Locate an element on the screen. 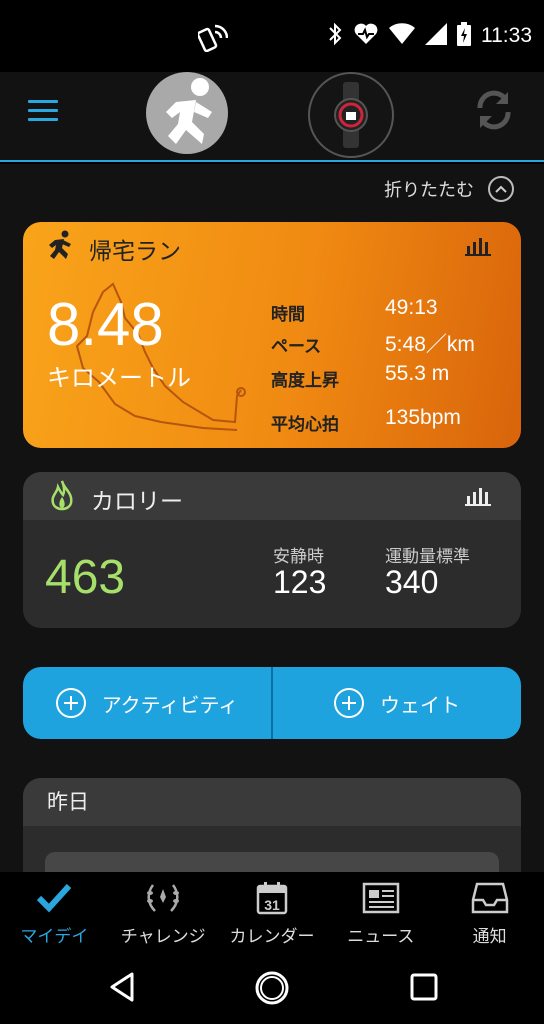  newspaper-icon is located at coordinates (381, 898).